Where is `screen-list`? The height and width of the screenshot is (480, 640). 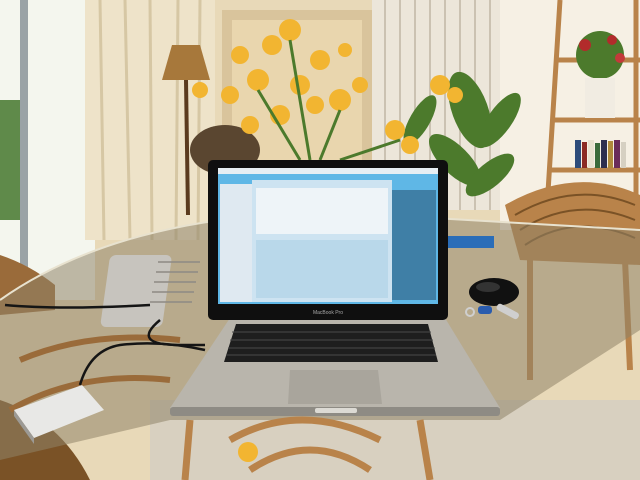
screen-list is located at coordinates (322, 211).